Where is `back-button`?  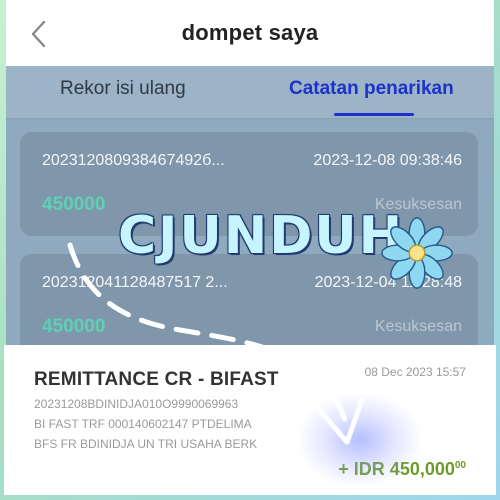
back-button is located at coordinates (38, 34).